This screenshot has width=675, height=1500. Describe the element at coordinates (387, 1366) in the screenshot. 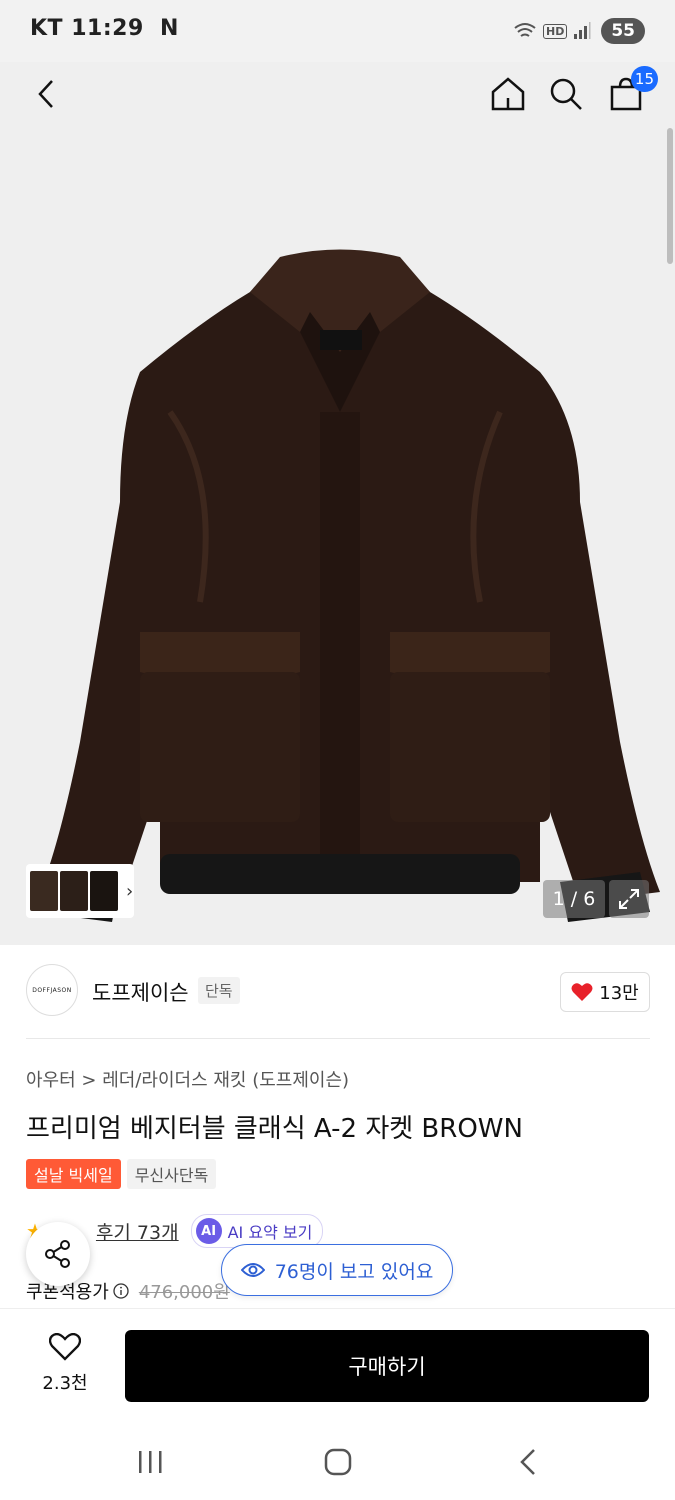

I see `buy-button: 구매하기` at that location.